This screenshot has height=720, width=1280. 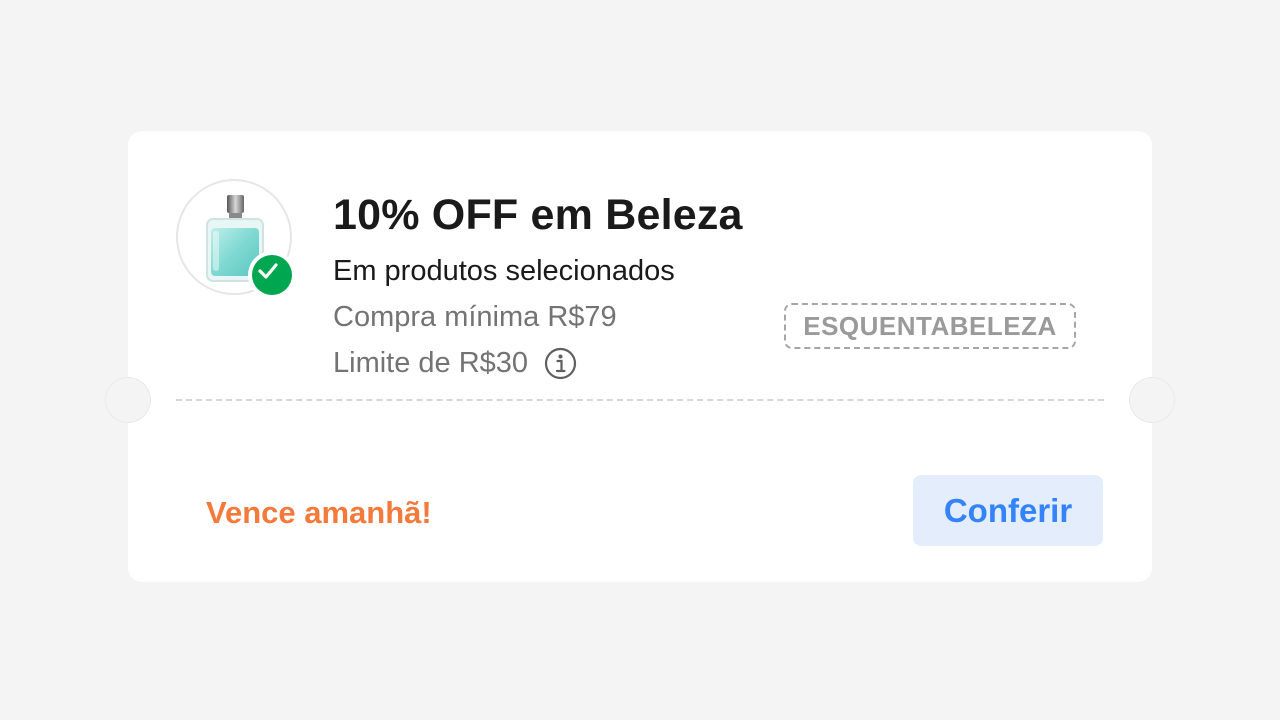 I want to click on check-icon, so click(x=268, y=271).